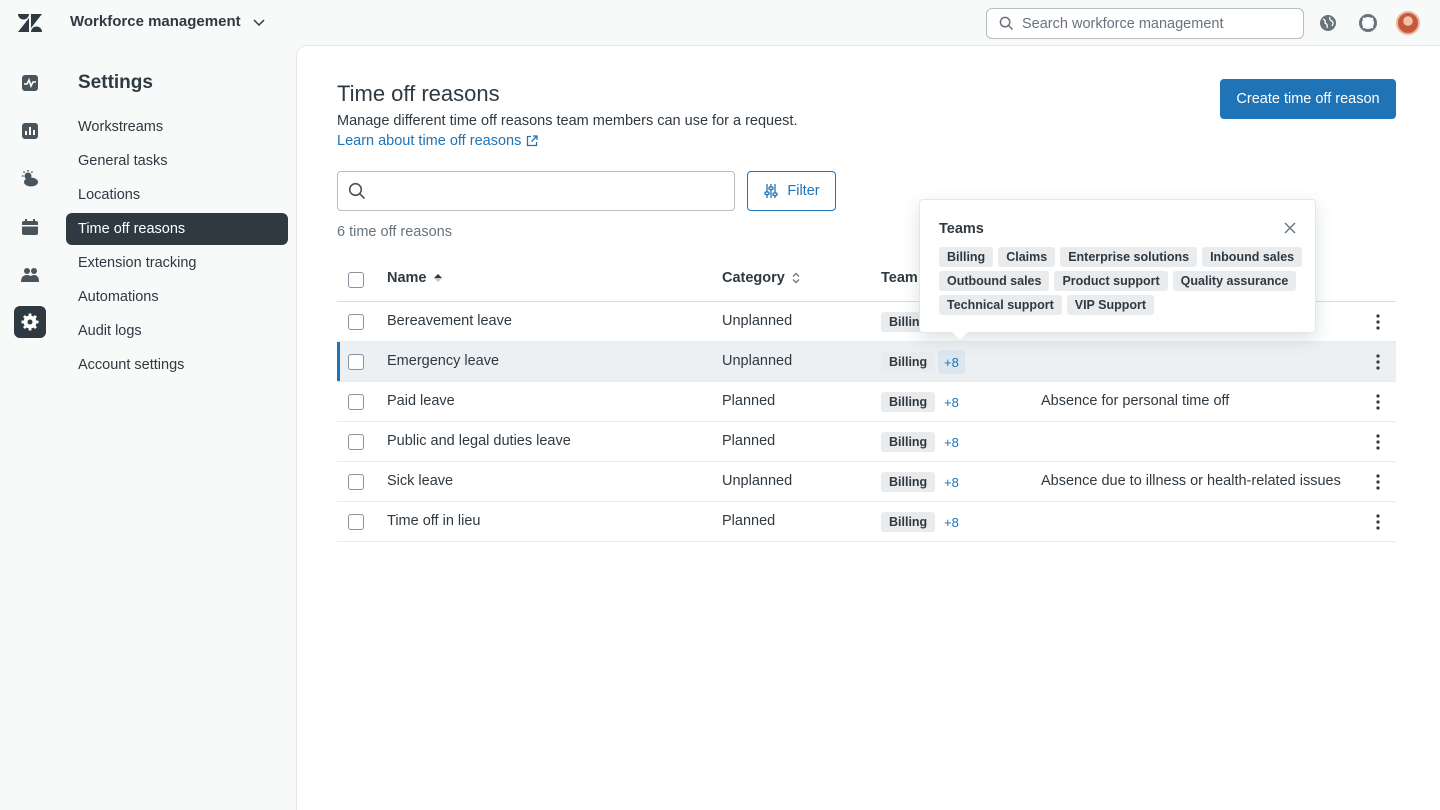 This screenshot has height=810, width=1440. I want to click on product-switcher: Workforce management, so click(168, 21).